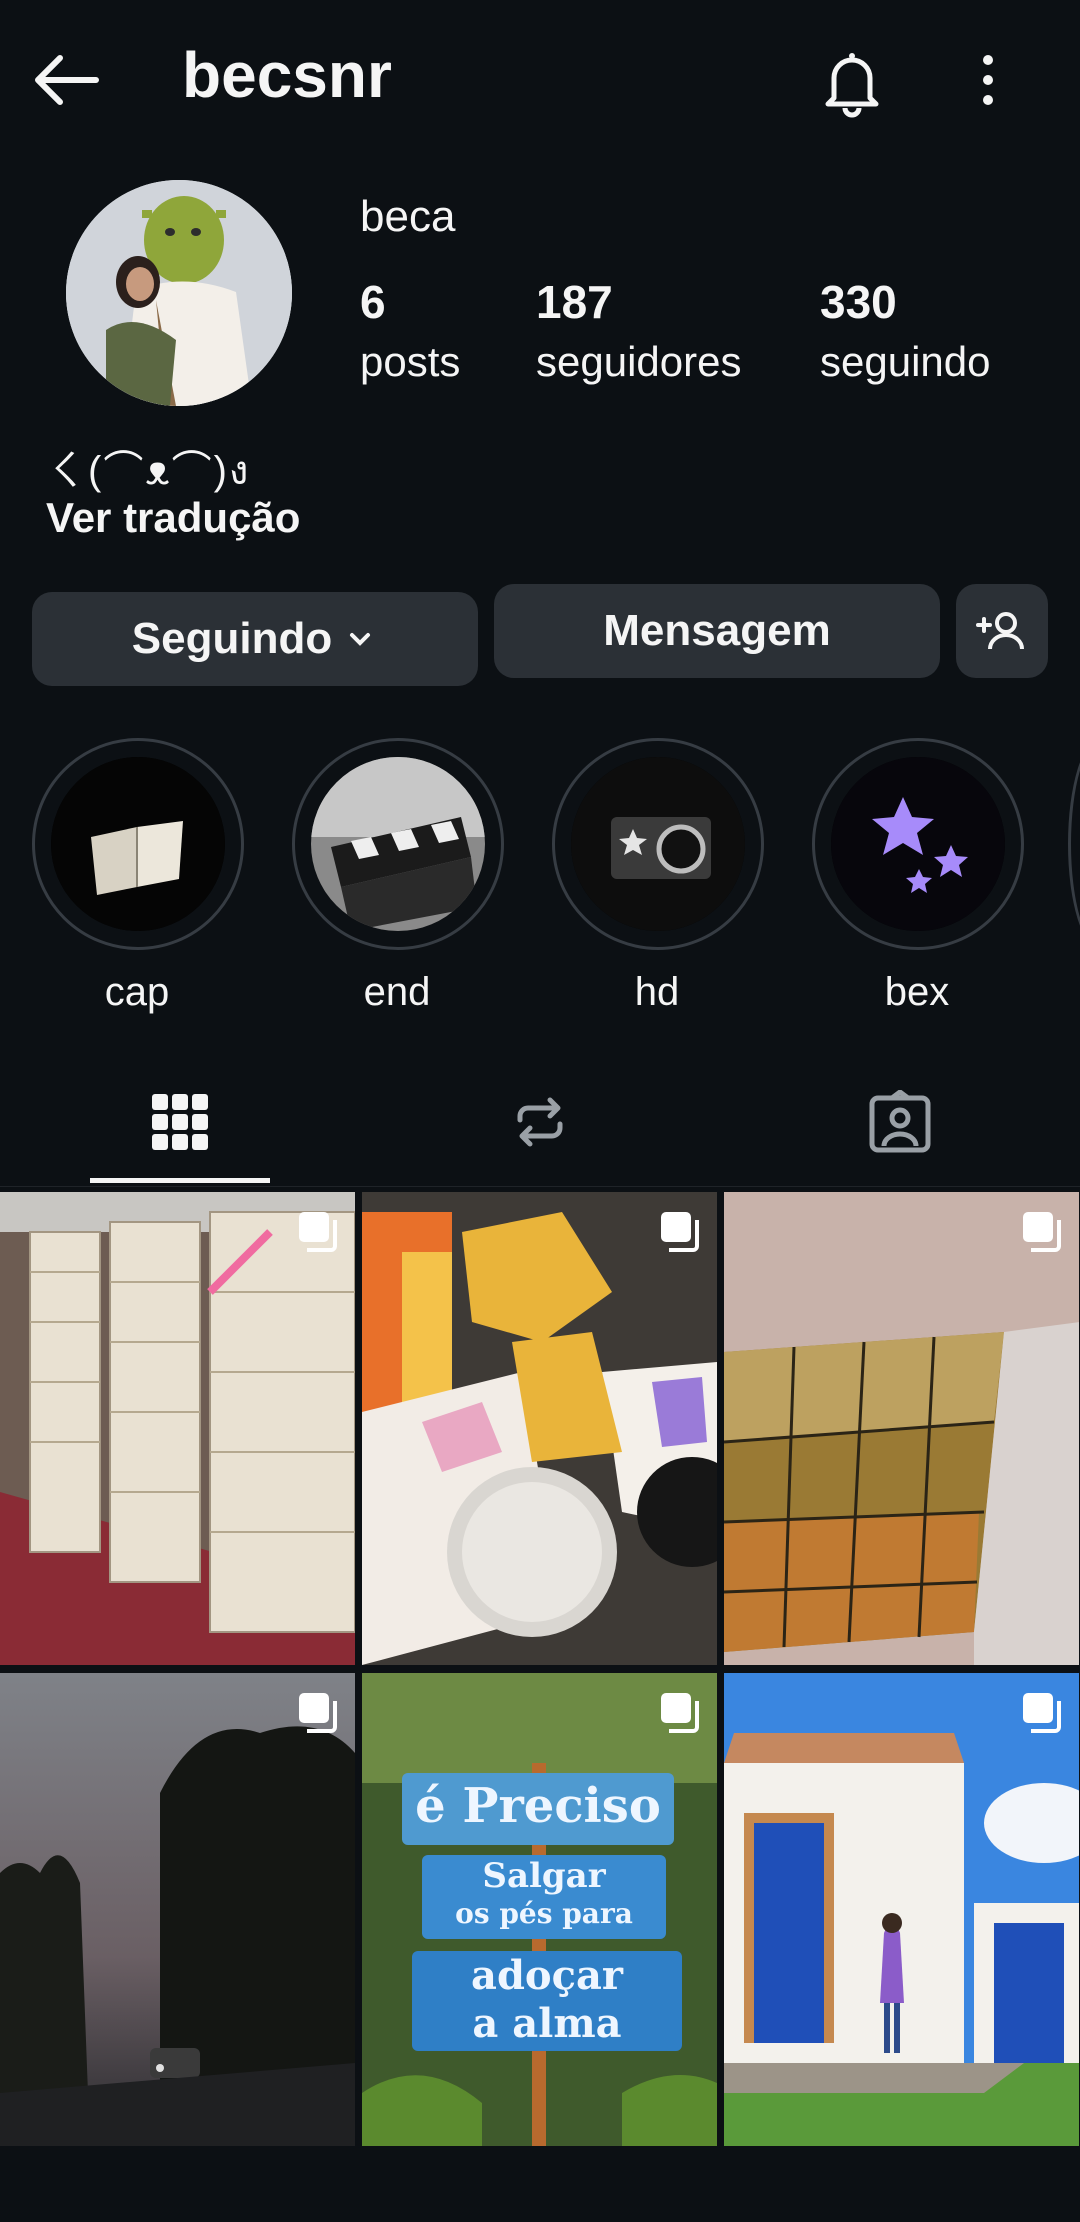 This screenshot has height=2222, width=1080. What do you see at coordinates (905, 361) in the screenshot?
I see `stat-following-label: seguindo` at bounding box center [905, 361].